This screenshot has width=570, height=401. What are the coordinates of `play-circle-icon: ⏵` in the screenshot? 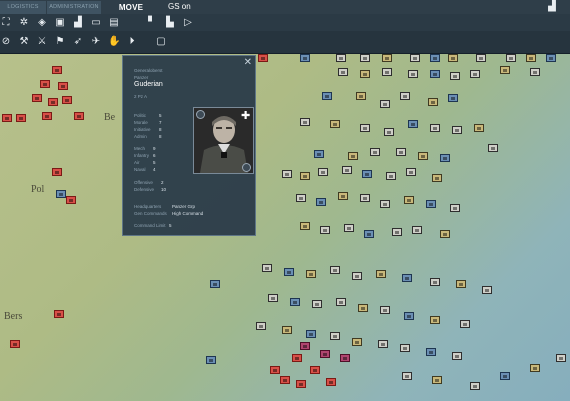 It's located at (132, 42).